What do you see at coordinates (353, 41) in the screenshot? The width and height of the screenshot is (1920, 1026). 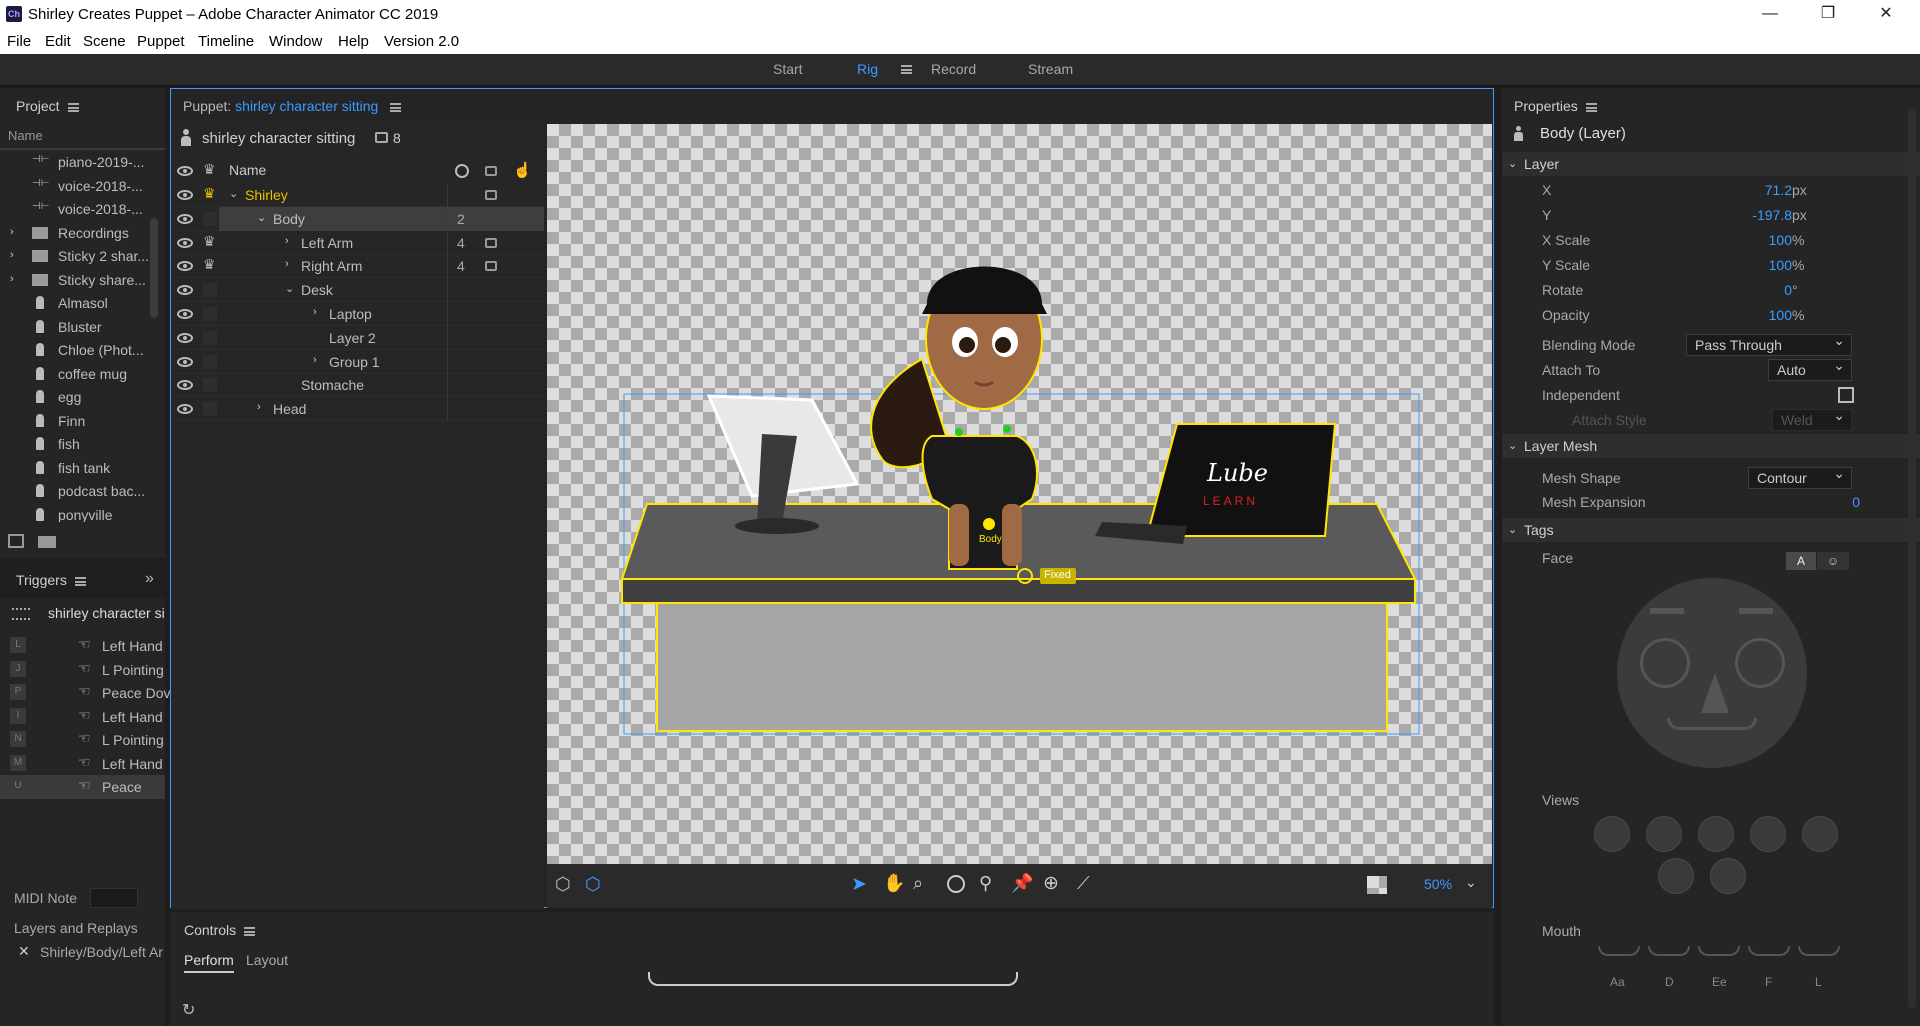 I see `menu-help: Help` at bounding box center [353, 41].